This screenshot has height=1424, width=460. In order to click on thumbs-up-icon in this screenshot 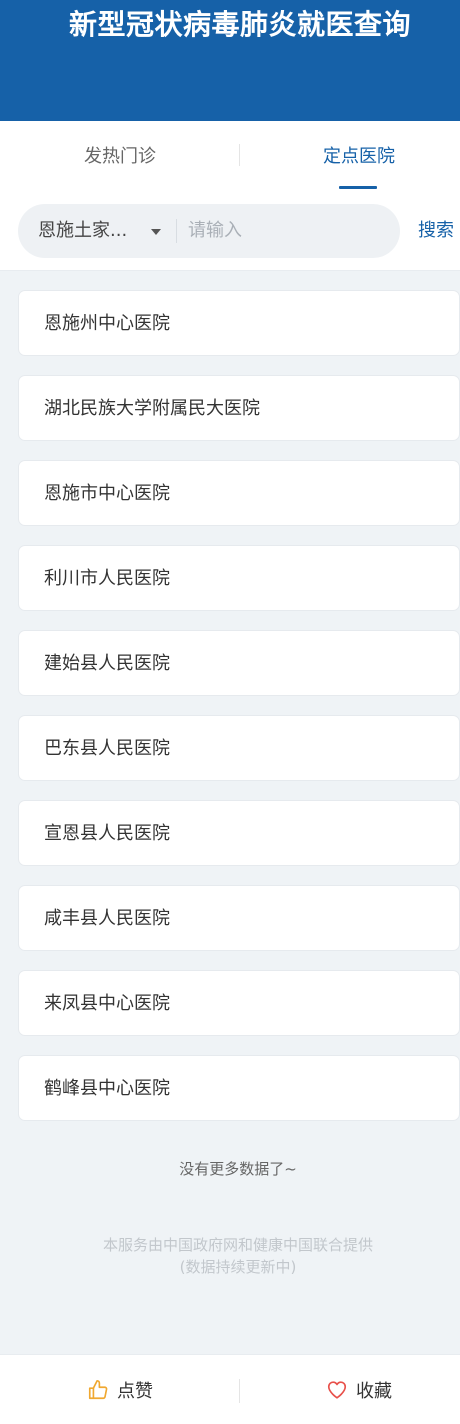, I will do `click(98, 1390)`.